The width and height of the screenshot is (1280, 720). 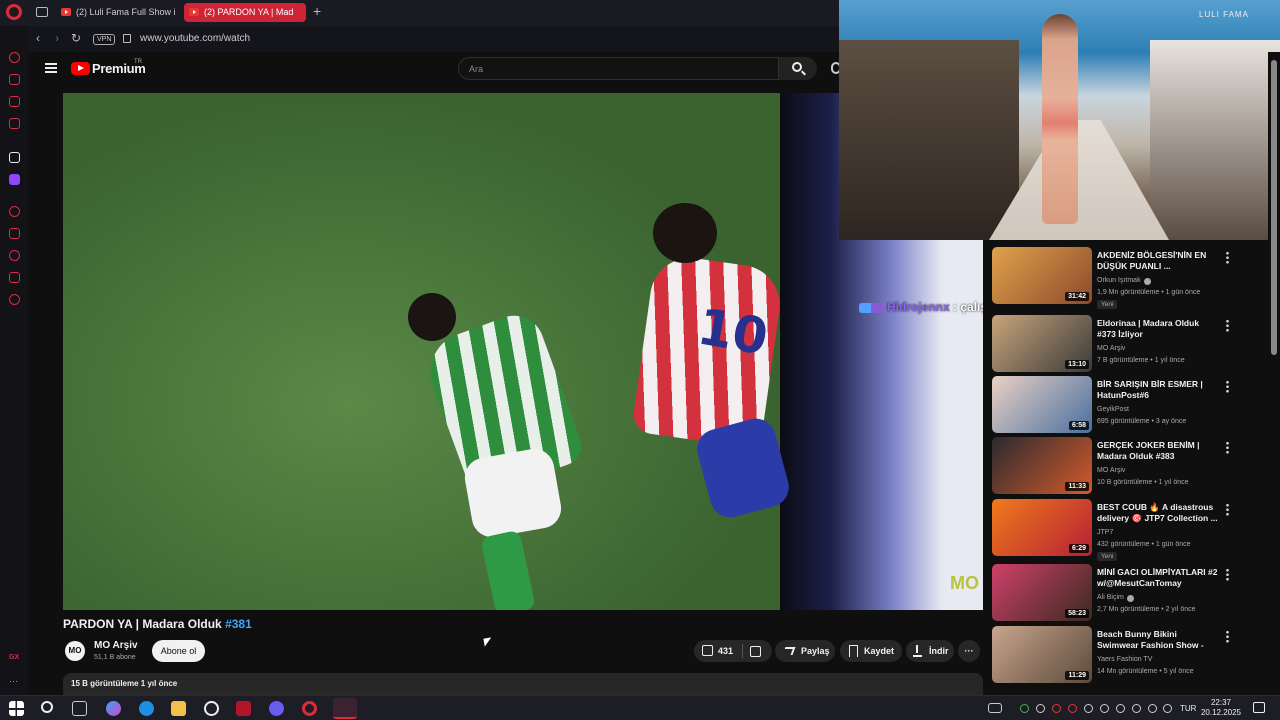 I want to click on save-button: Kaydet, so click(x=871, y=651).